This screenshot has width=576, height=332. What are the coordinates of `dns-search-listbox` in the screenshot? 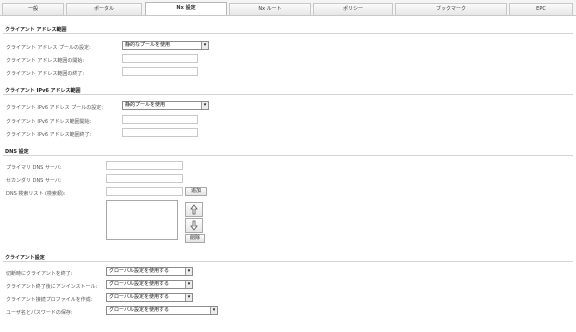 It's located at (142, 220).